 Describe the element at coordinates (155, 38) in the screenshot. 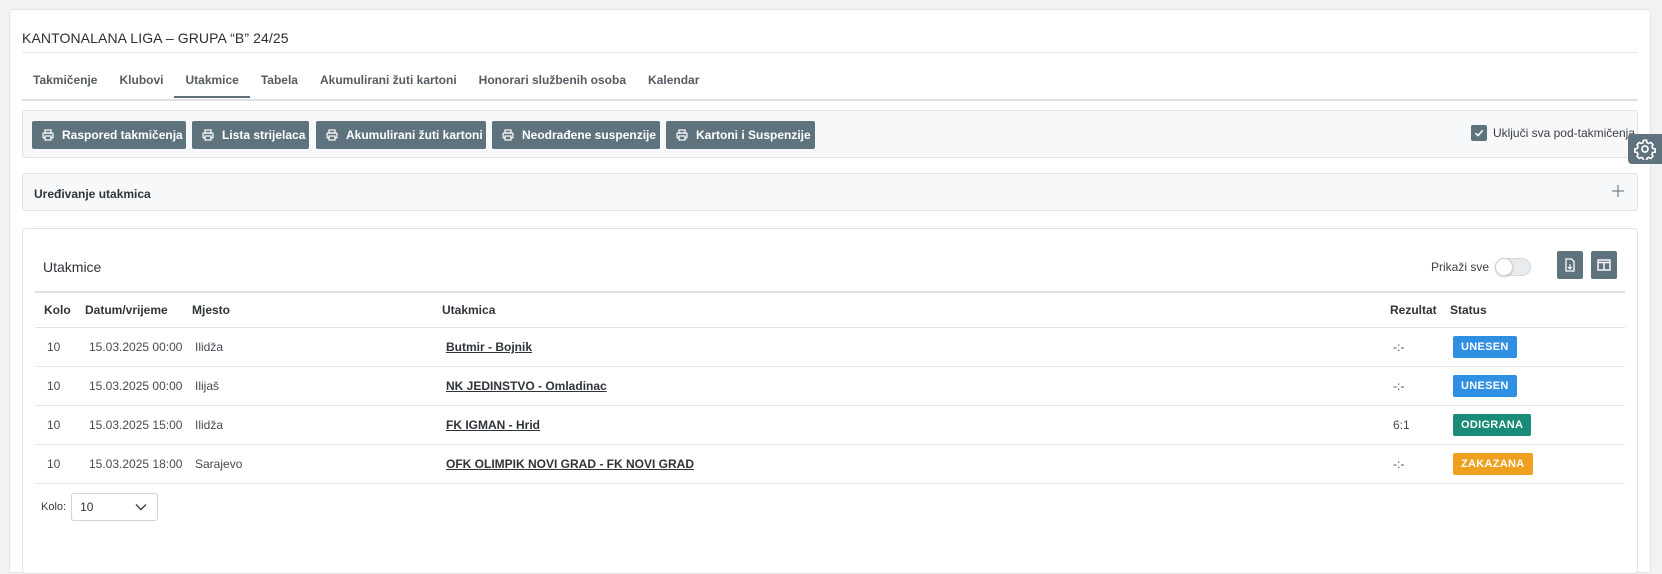

I see `page-title: KANTONALANA LIGA – GRUPA “B” 24/25` at that location.